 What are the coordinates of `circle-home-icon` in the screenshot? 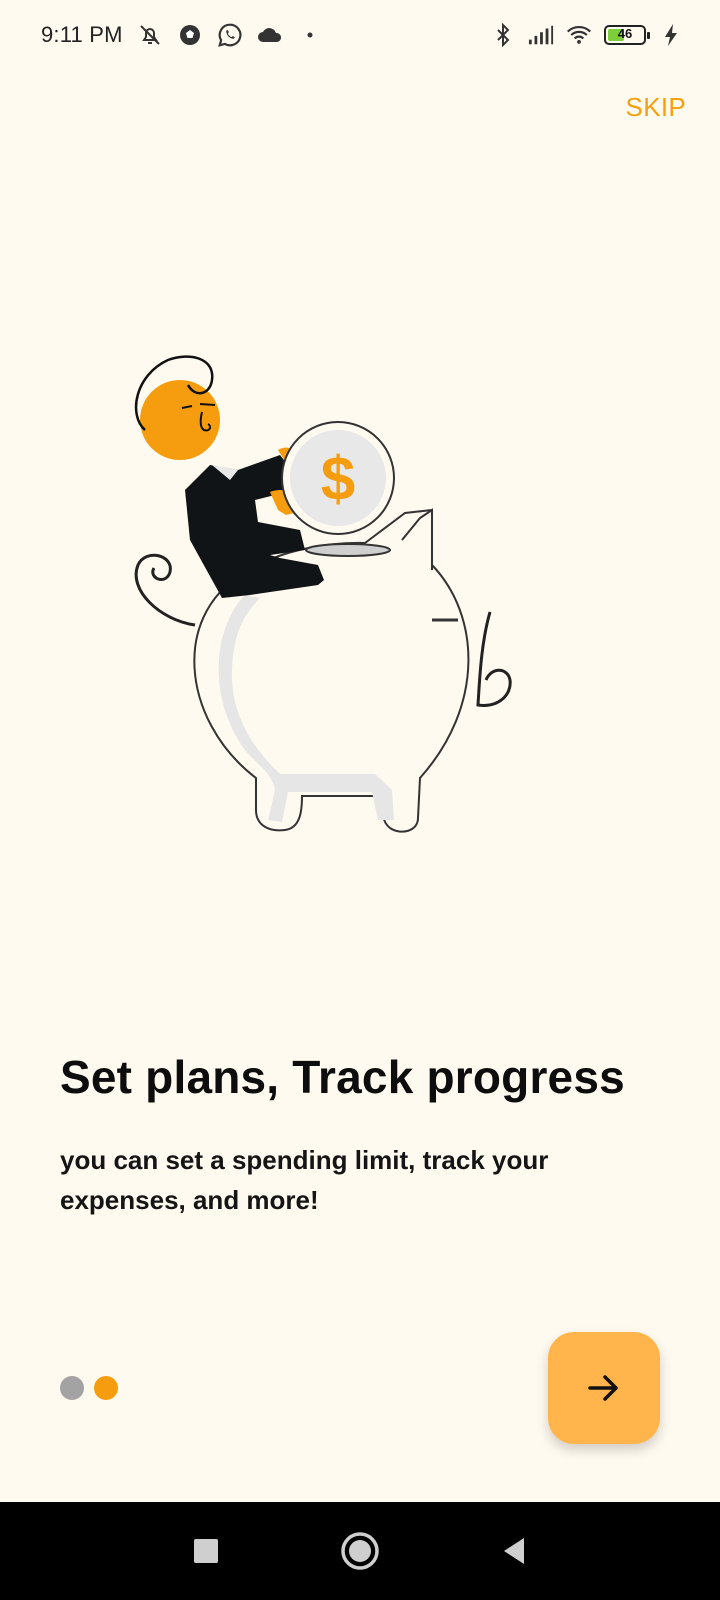 It's located at (360, 1551).